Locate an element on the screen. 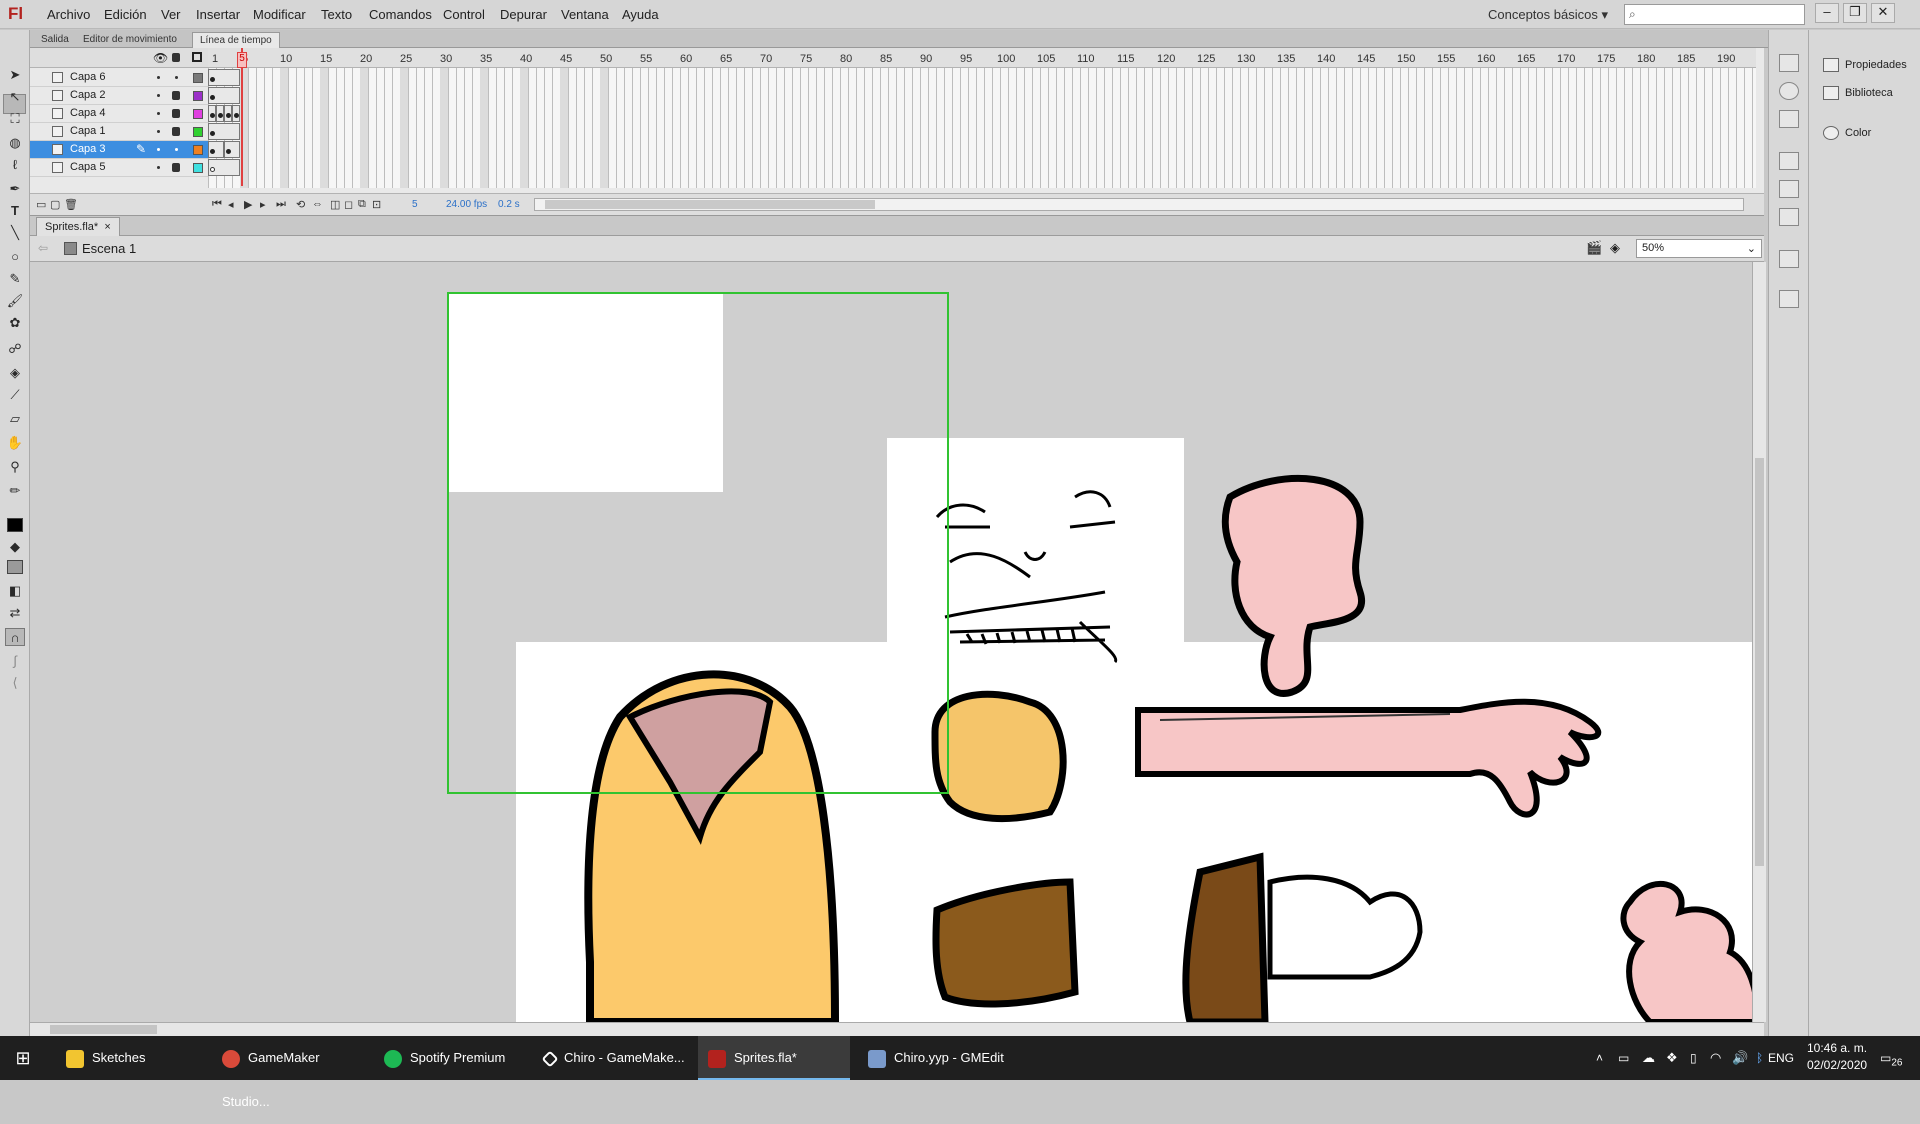 The image size is (1920, 1124). layer-row-selected: Capa 3 ✎ is located at coordinates (119, 150).